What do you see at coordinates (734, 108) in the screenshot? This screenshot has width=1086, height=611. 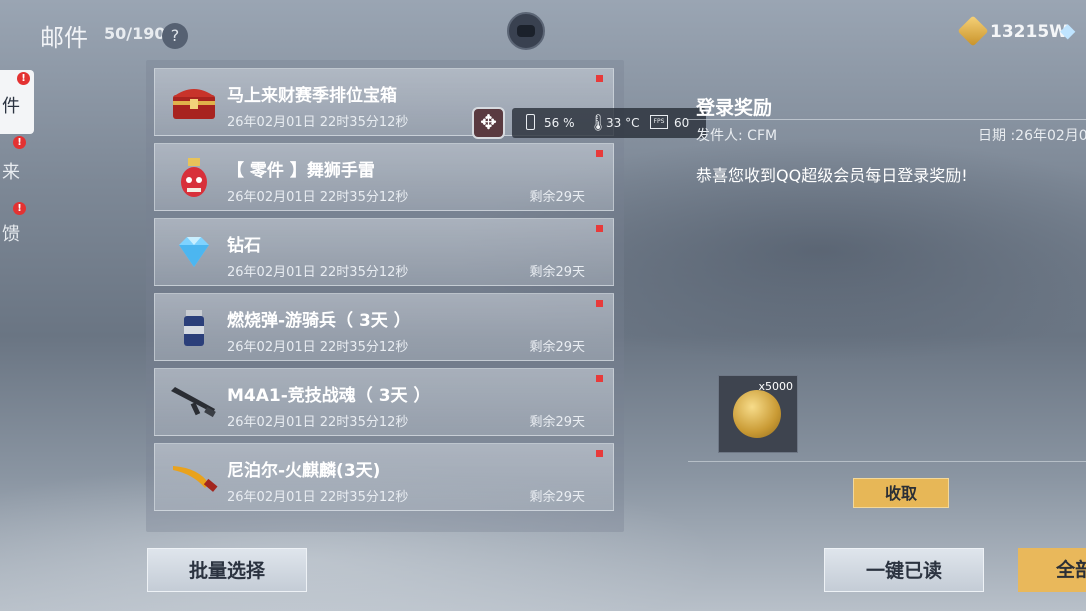 I see `mail-detail-title: 登录奖励` at bounding box center [734, 108].